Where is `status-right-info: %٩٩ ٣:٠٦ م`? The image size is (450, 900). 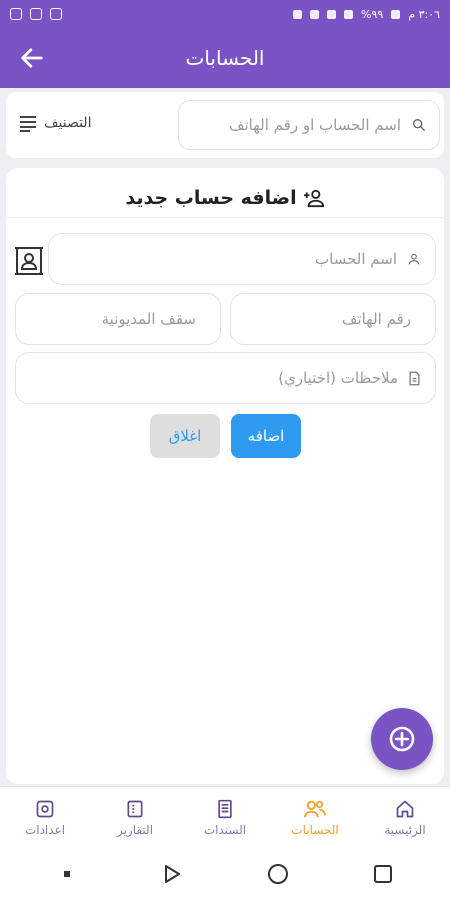 status-right-info: %٩٩ ٣:٠٦ م is located at coordinates (366, 14).